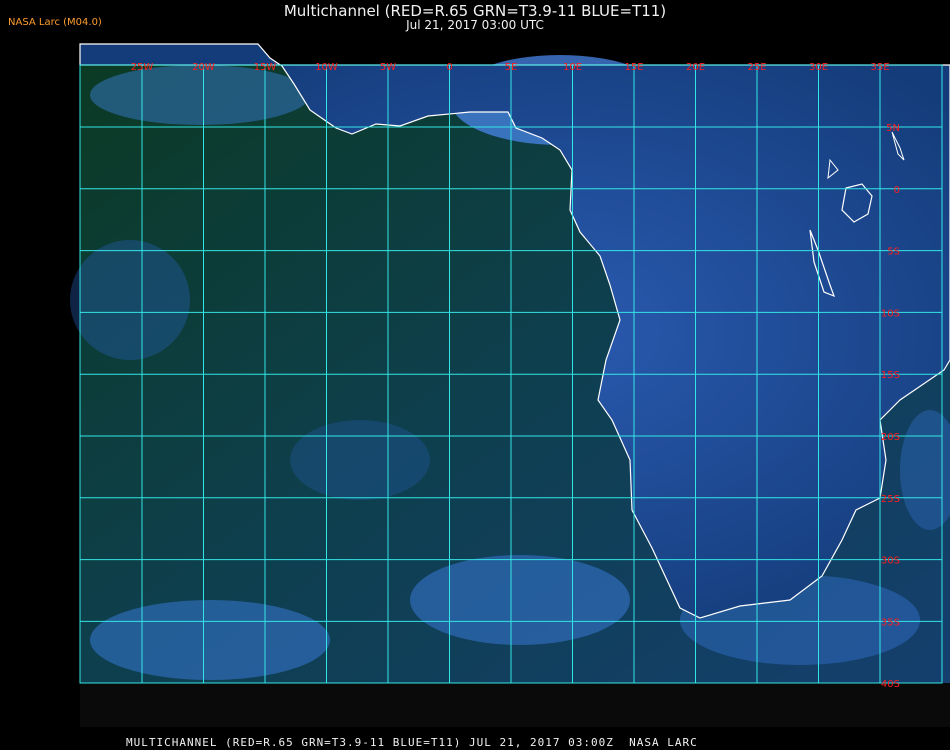  Describe the element at coordinates (511, 67) in the screenshot. I see `longitude-label: 5E` at that location.